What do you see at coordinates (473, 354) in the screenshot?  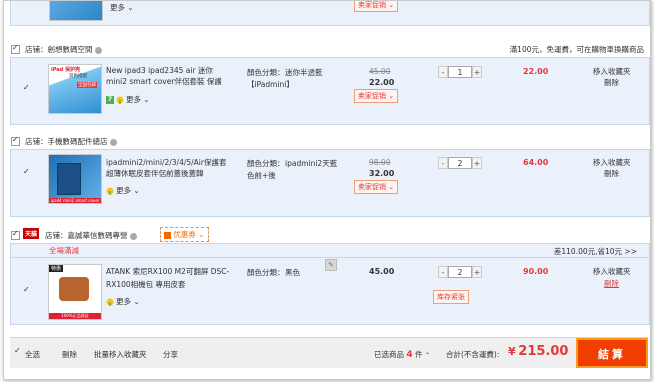 I see `total-label: 合計(不含運費):` at bounding box center [473, 354].